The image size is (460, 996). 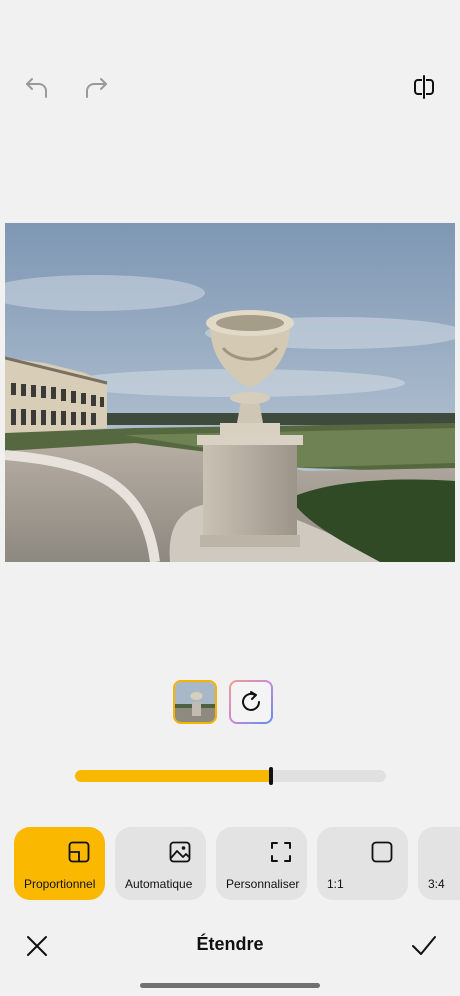 I want to click on check-icon, so click(x=424, y=945).